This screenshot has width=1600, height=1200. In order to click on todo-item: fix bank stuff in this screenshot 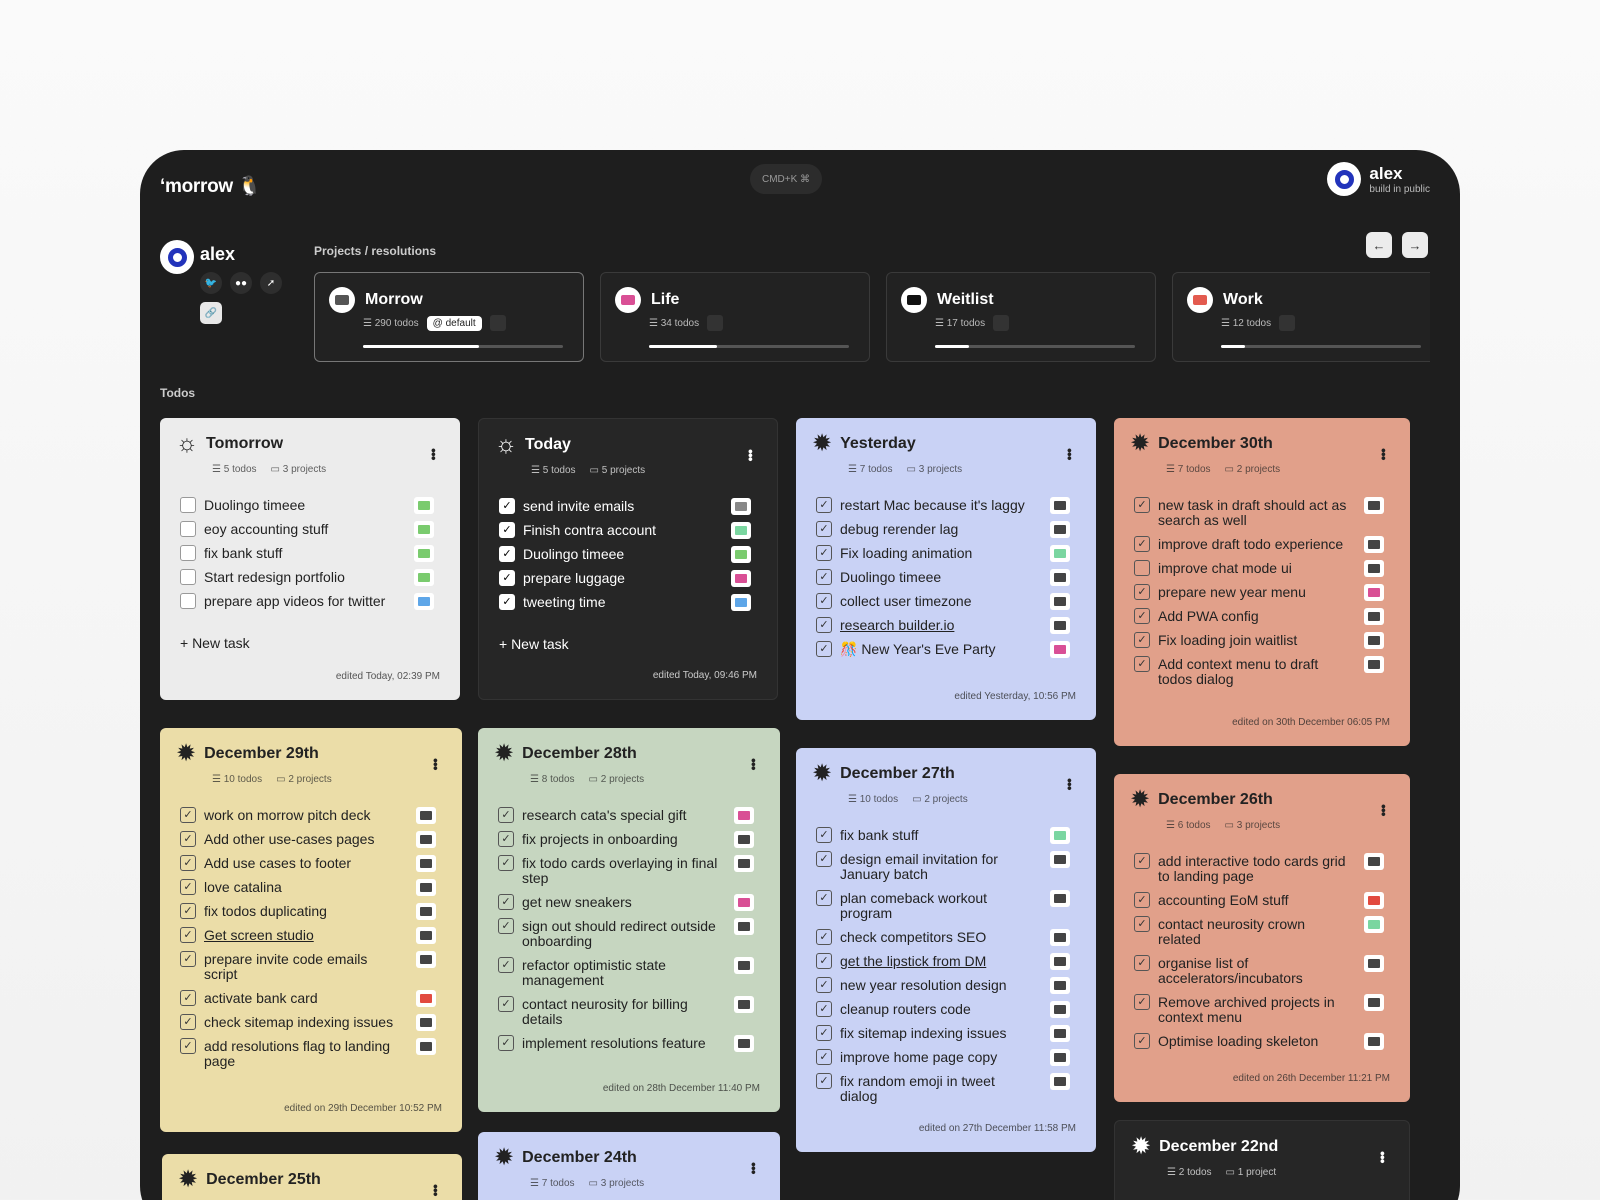, I will do `click(310, 553)`.